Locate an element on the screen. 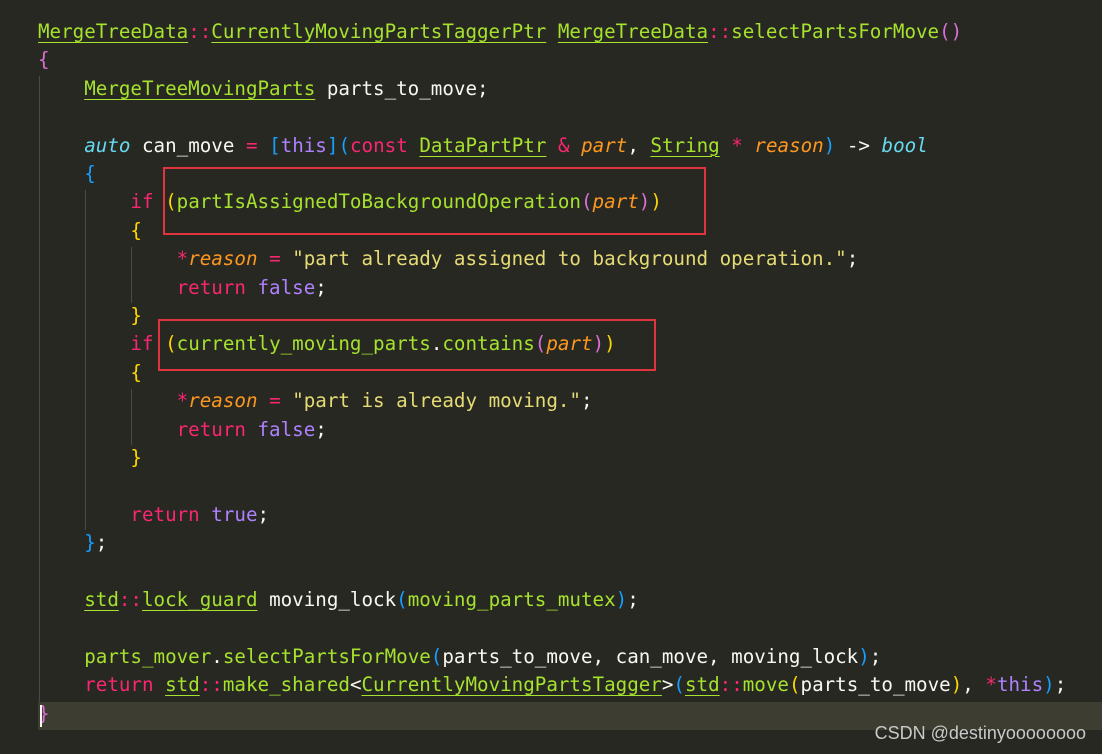  code-token: [ is located at coordinates (275, 145).